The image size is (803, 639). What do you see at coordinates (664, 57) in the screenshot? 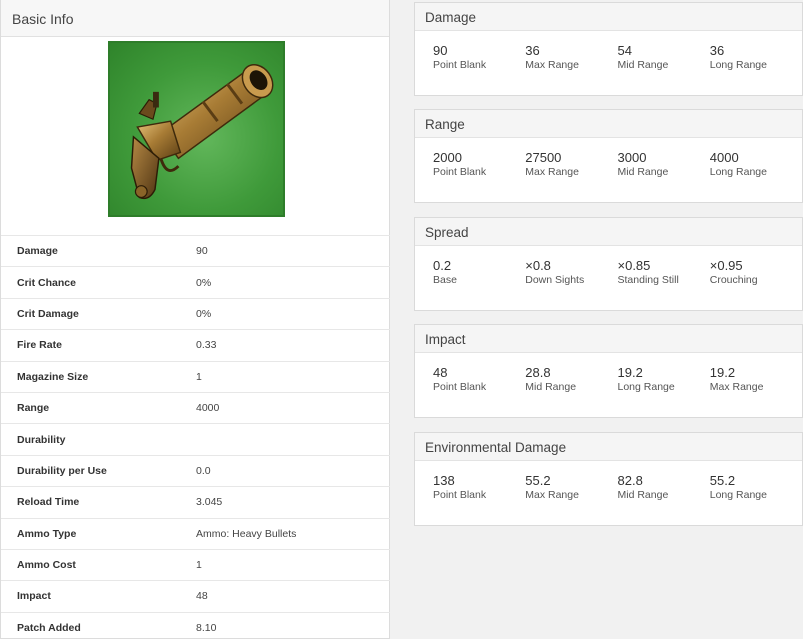
I see `card-cell: 54 Mid Range` at bounding box center [664, 57].